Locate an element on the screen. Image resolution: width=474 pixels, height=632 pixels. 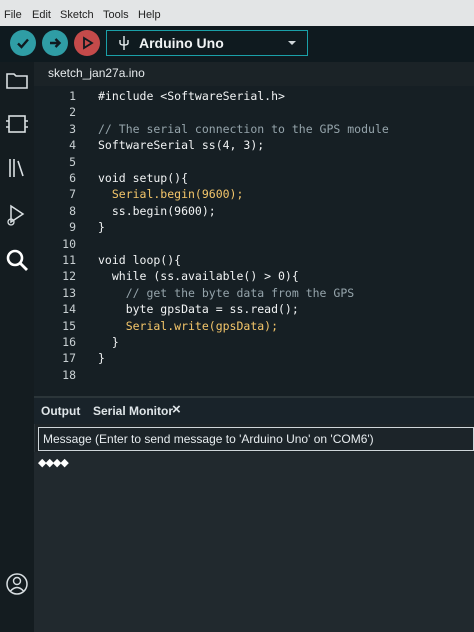
debug-button is located at coordinates (87, 43).